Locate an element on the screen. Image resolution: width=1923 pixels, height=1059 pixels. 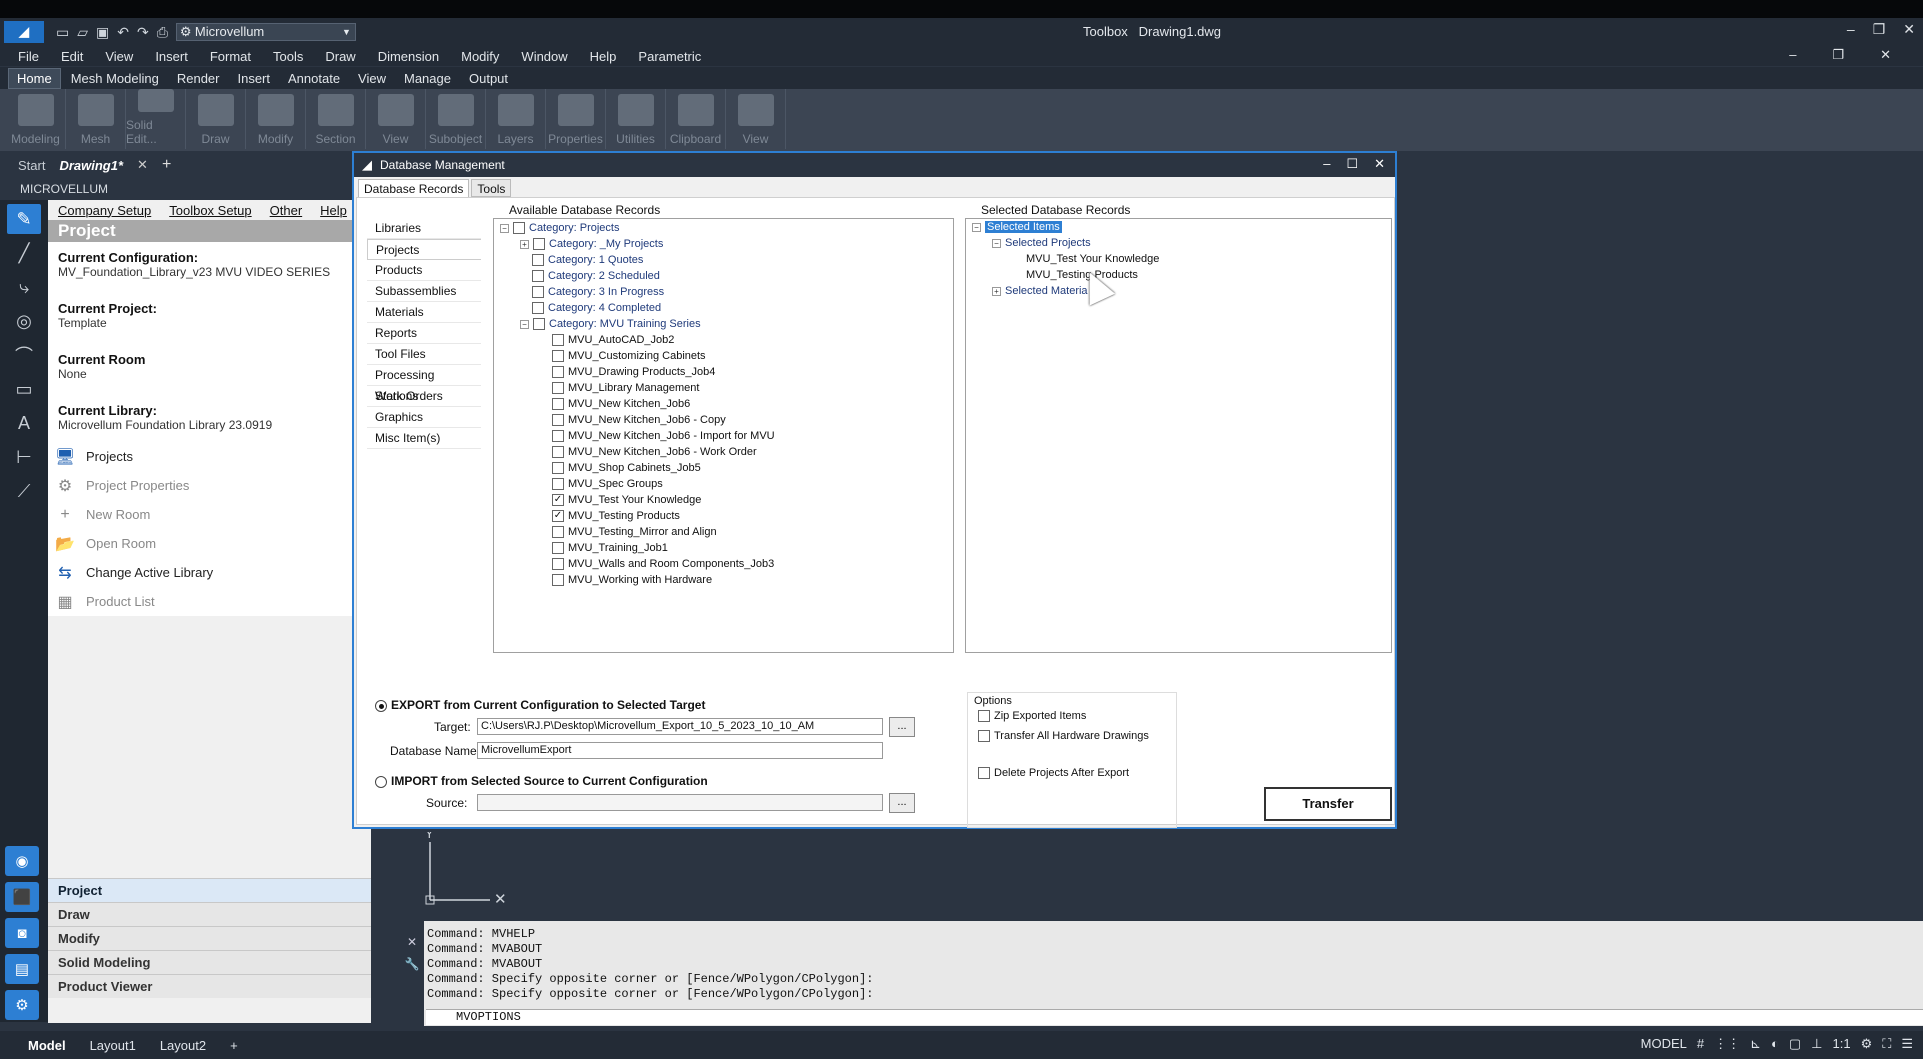
tree-node-project: MVU_Training_Job1 is located at coordinates (610, 548).